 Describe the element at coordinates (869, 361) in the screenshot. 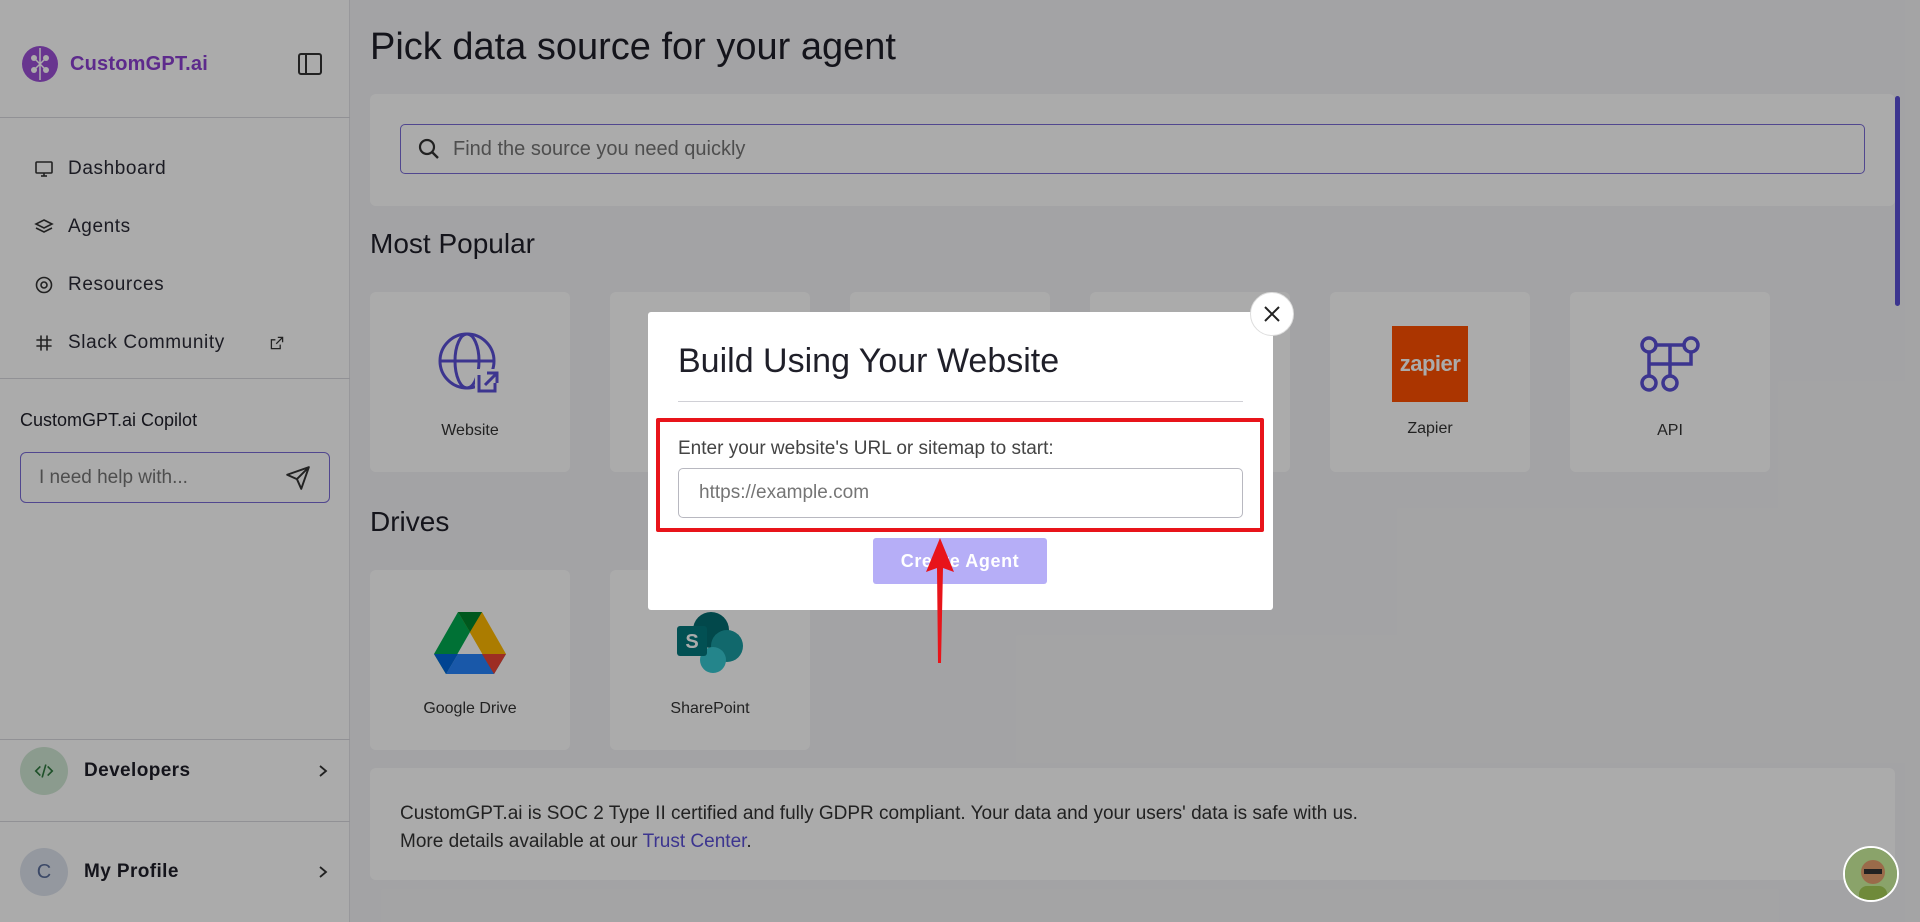

I see `modal-title: Build Using Your Website` at that location.